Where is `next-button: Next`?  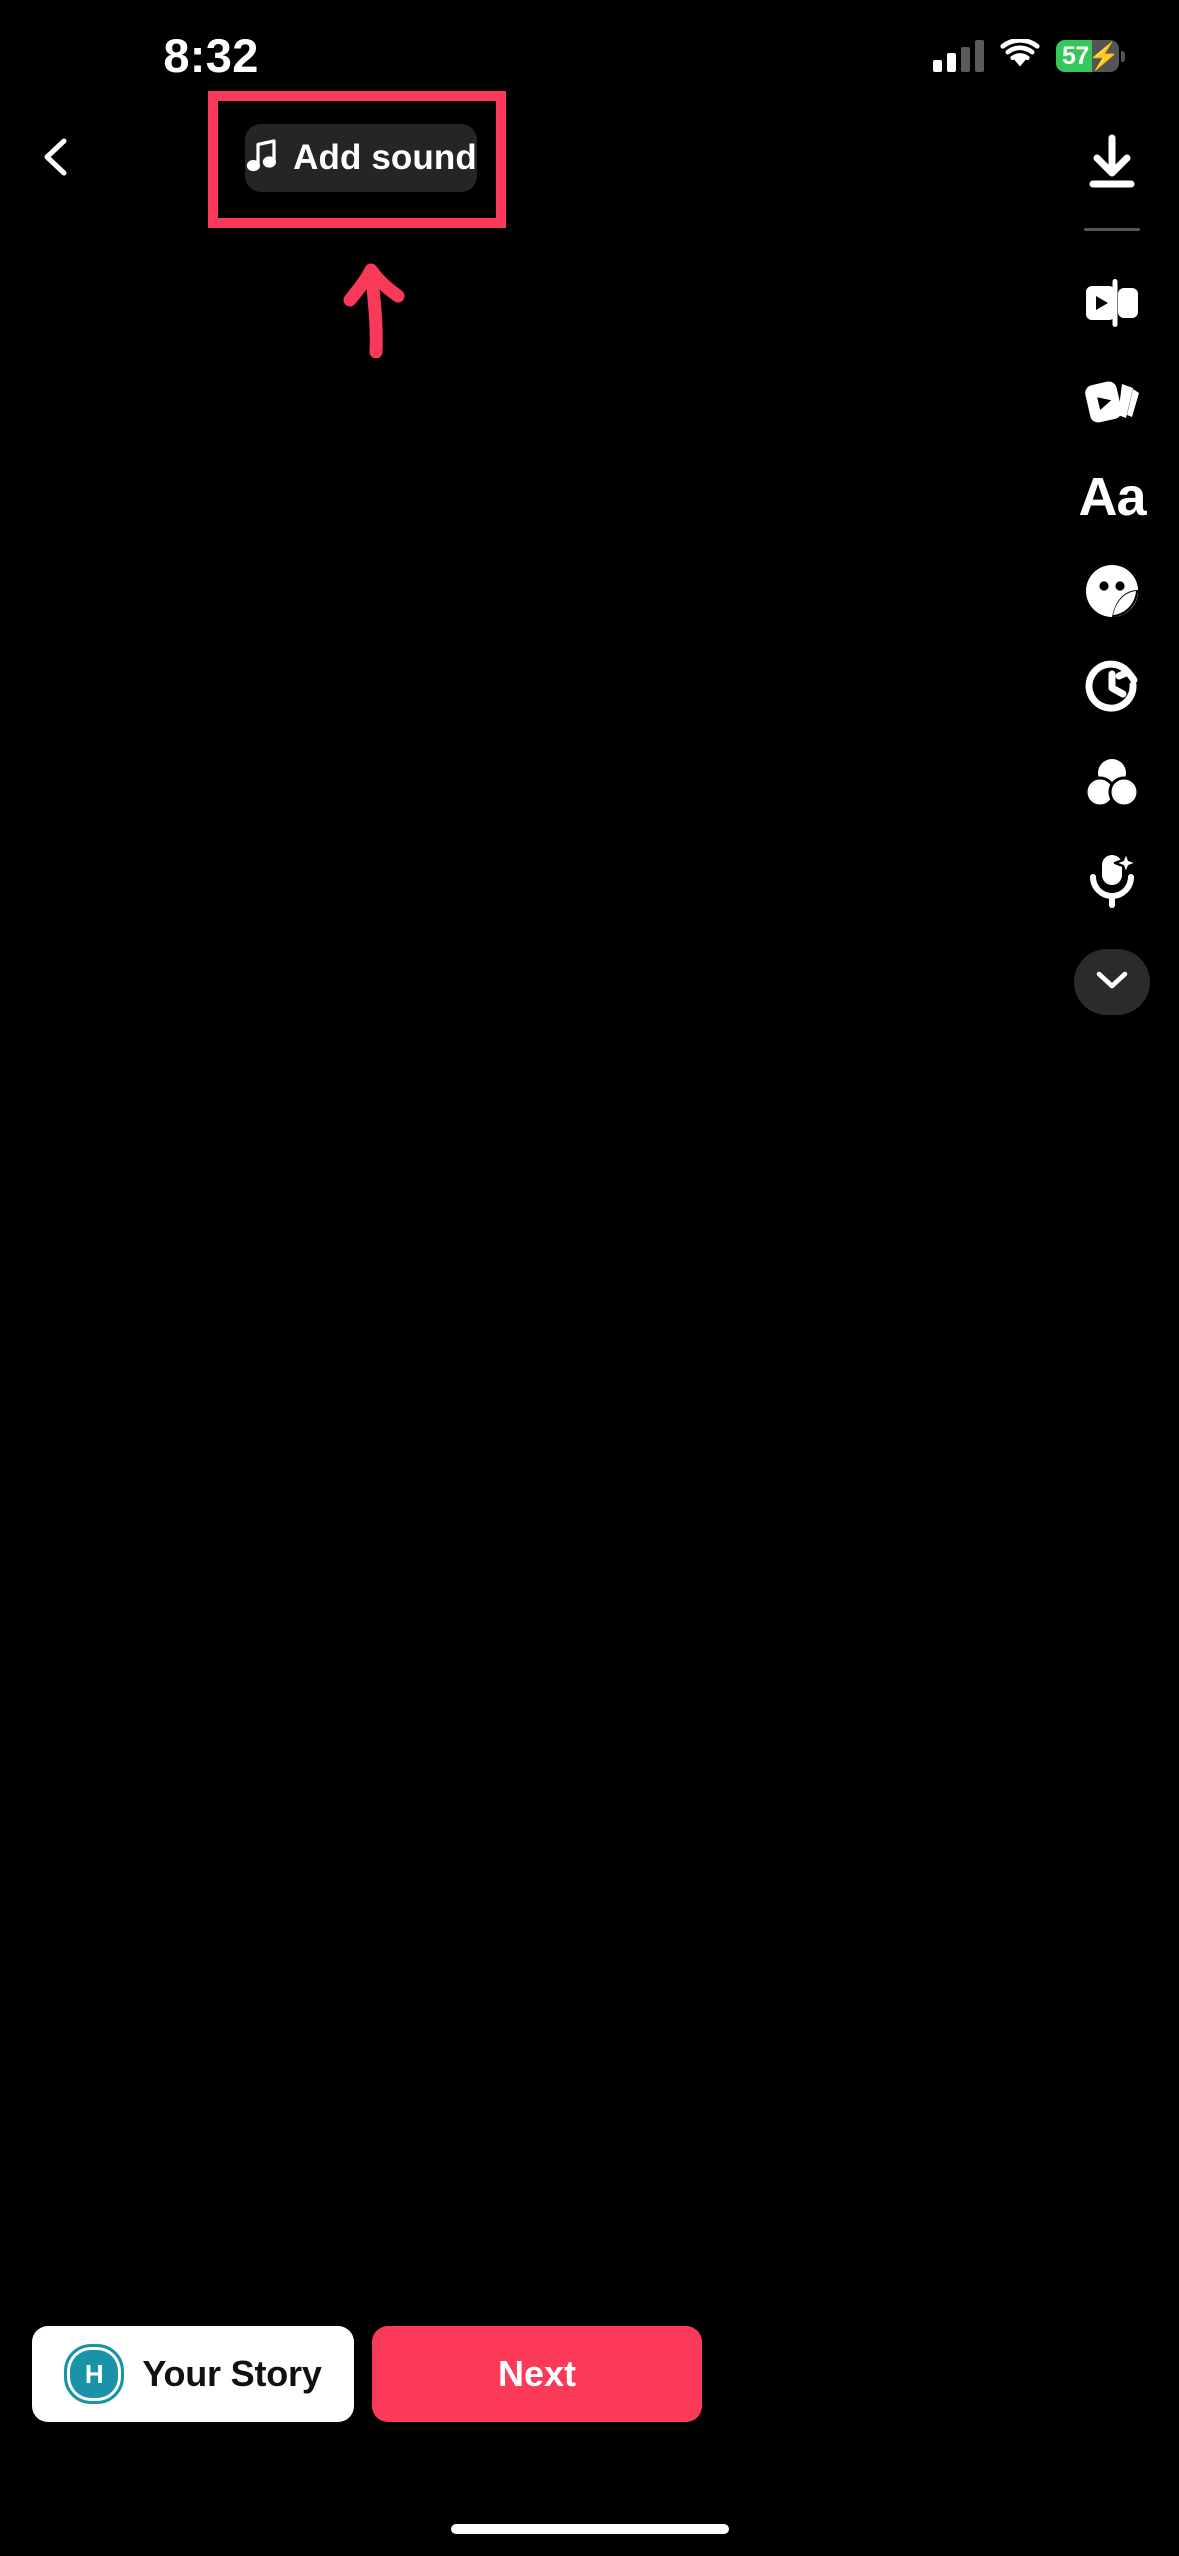 next-button: Next is located at coordinates (537, 2374).